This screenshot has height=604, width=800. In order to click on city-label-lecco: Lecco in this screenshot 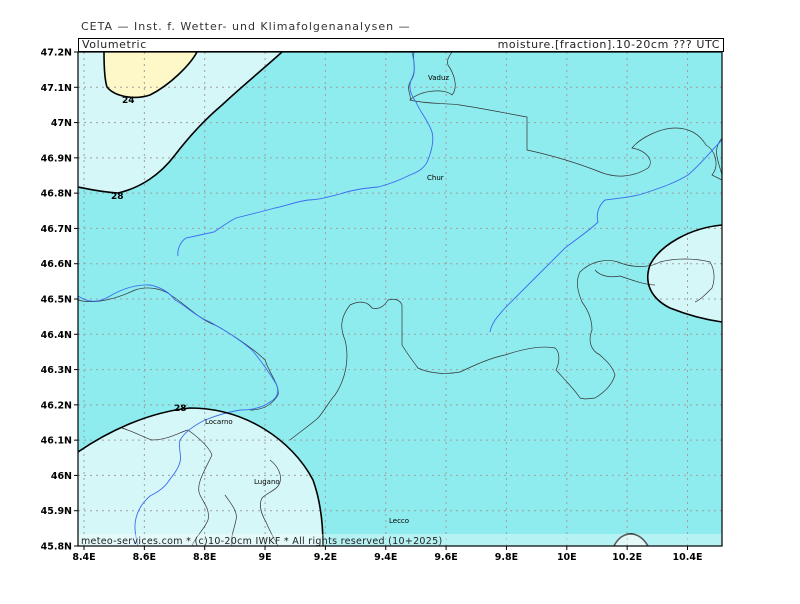, I will do `click(399, 521)`.